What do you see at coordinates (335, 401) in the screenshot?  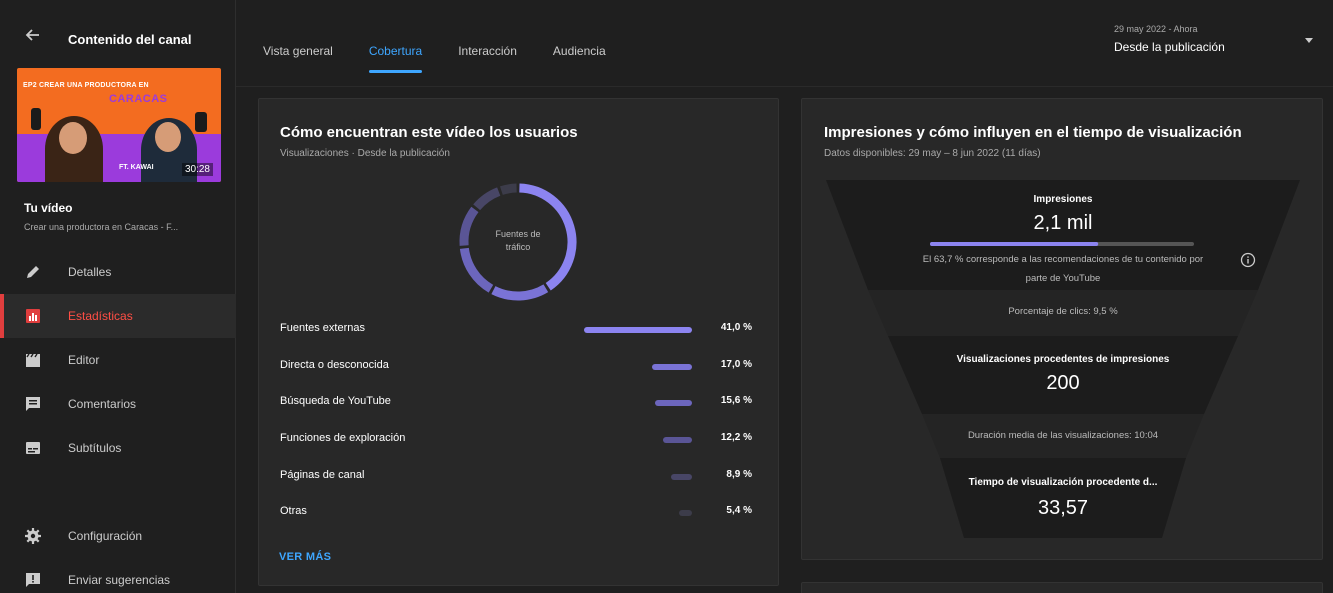 I see `traffic-source-label: Búsqueda de YouTube` at bounding box center [335, 401].